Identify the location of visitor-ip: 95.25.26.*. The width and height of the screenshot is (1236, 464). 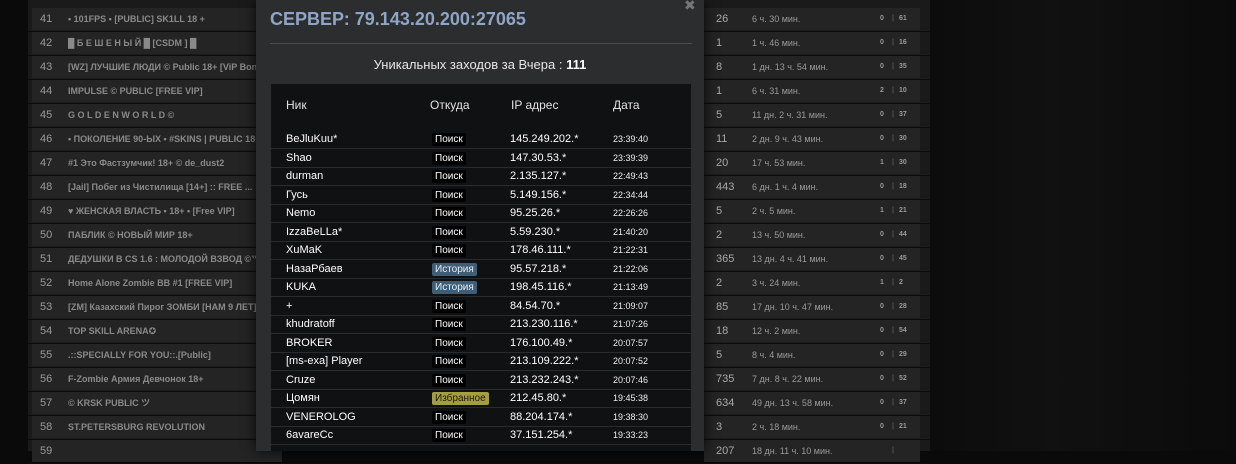
(535, 213).